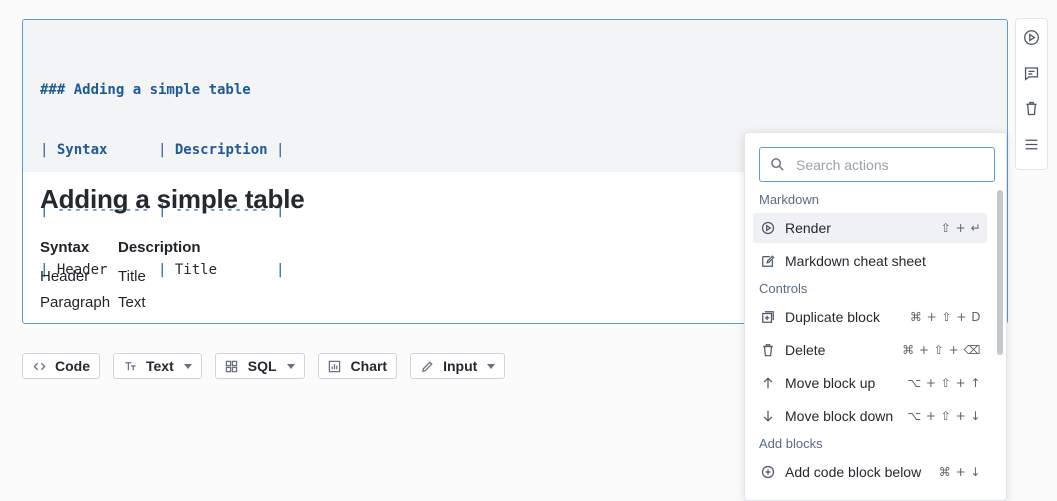 The height and width of the screenshot is (501, 1057). What do you see at coordinates (768, 383) in the screenshot?
I see `arrow-up-icon` at bounding box center [768, 383].